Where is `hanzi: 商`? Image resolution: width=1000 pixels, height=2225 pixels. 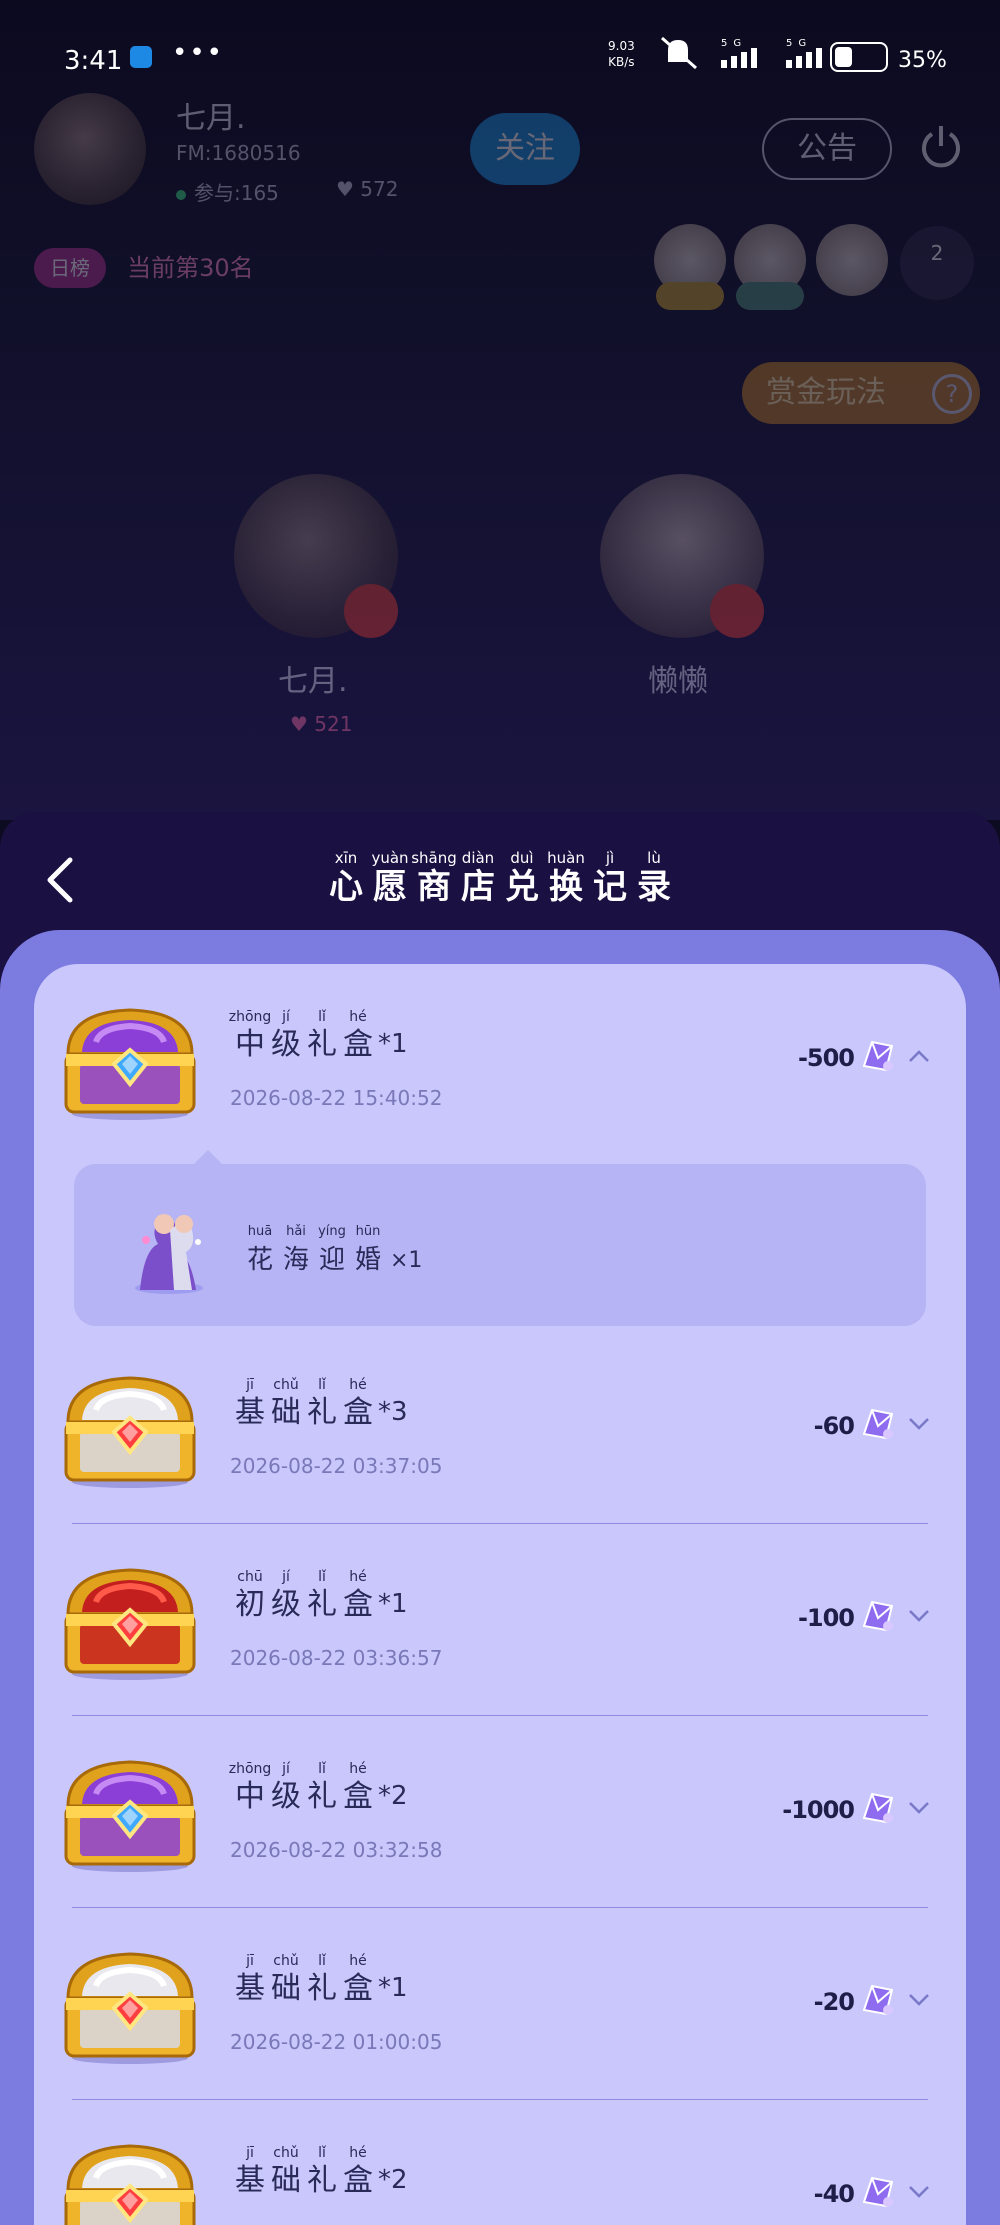
hanzi: 商 is located at coordinates (434, 887).